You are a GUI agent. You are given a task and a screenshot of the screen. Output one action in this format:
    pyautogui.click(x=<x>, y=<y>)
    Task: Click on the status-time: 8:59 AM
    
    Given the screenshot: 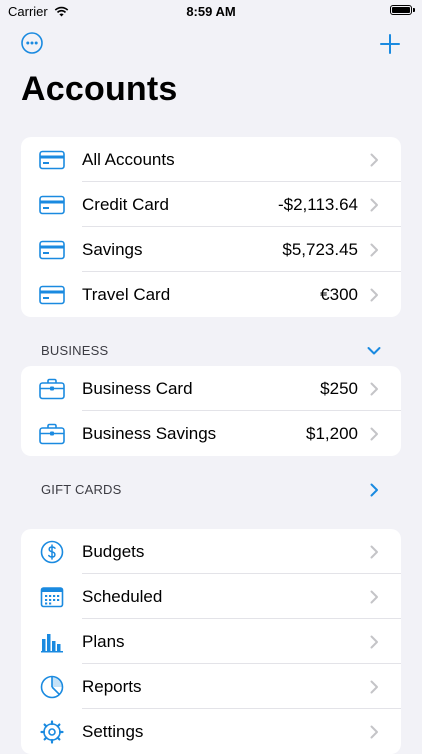 What is the action you would take?
    pyautogui.click(x=211, y=11)
    